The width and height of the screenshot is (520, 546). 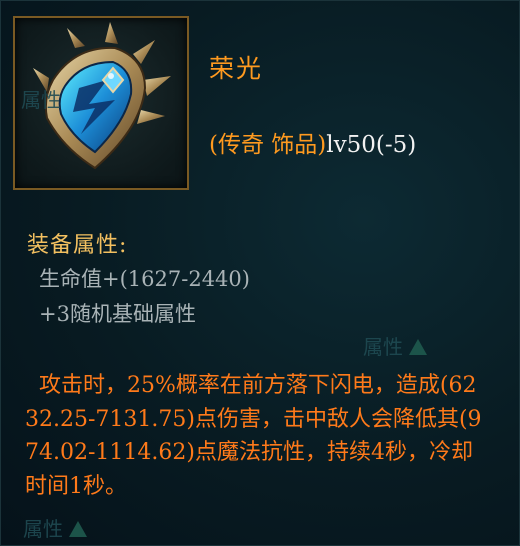 What do you see at coordinates (117, 314) in the screenshot?
I see `attribute-line: +3随机基础属性` at bounding box center [117, 314].